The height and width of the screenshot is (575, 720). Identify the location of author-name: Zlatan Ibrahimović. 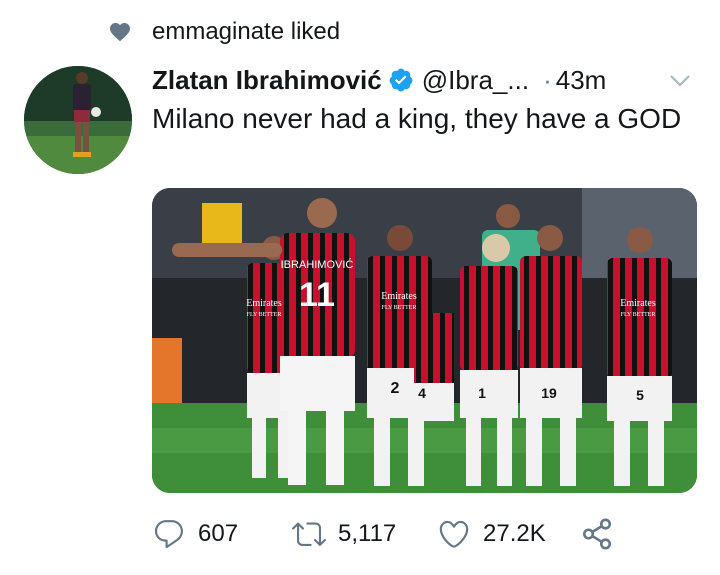
(267, 80).